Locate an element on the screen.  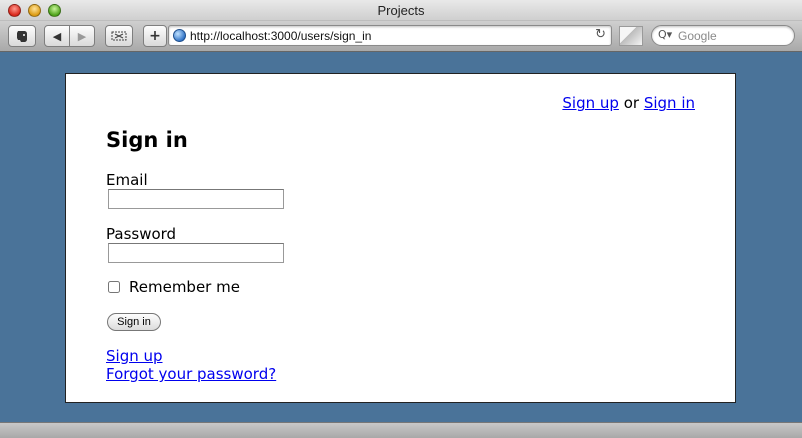
evernote-button is located at coordinates (22, 36).